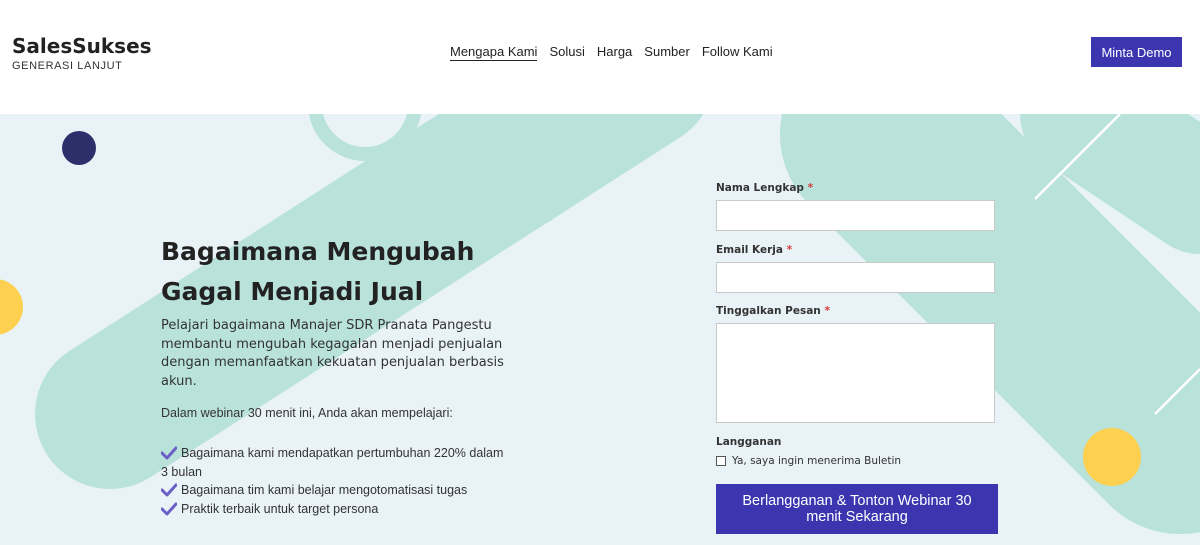 The image size is (1200, 545). What do you see at coordinates (566, 52) in the screenshot?
I see `nav-item-solusi: Solusi` at bounding box center [566, 52].